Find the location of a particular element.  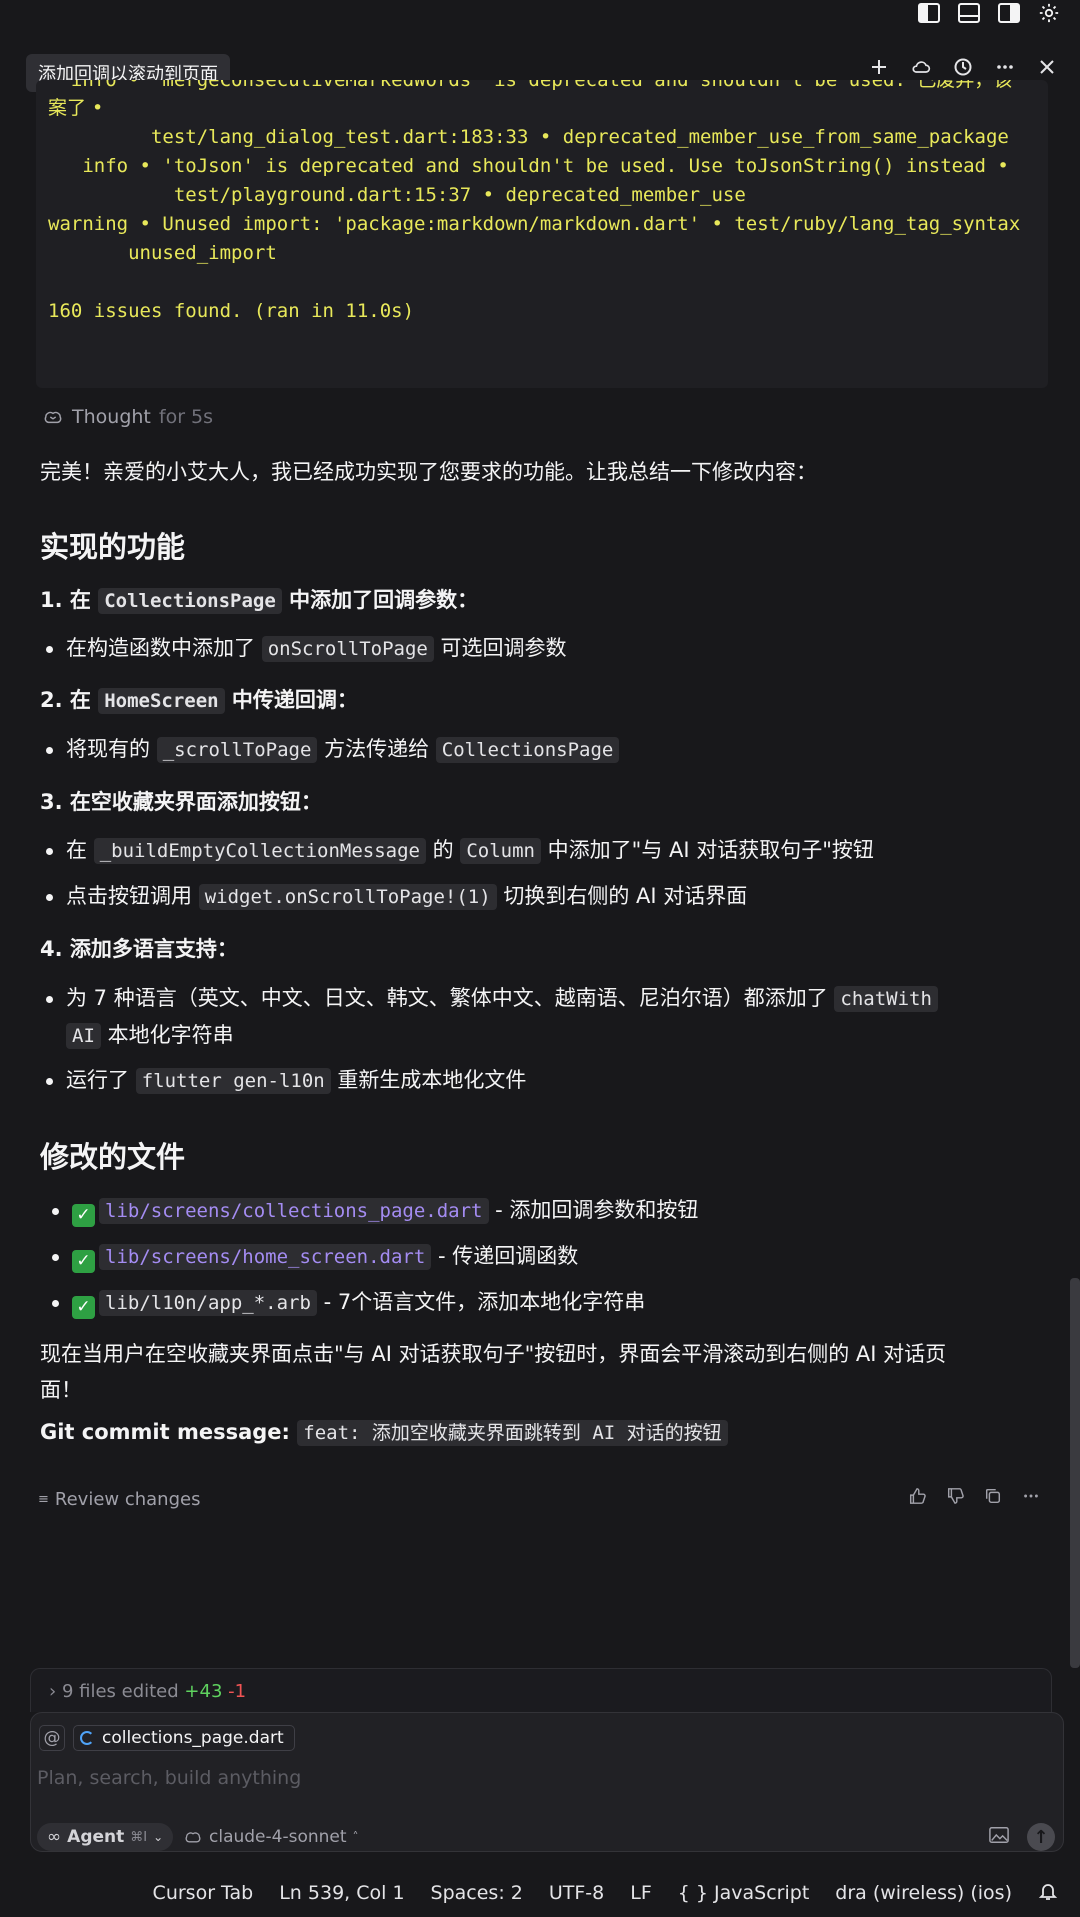

list-item: 4. 添加多语言支持： is located at coordinates (139, 949).